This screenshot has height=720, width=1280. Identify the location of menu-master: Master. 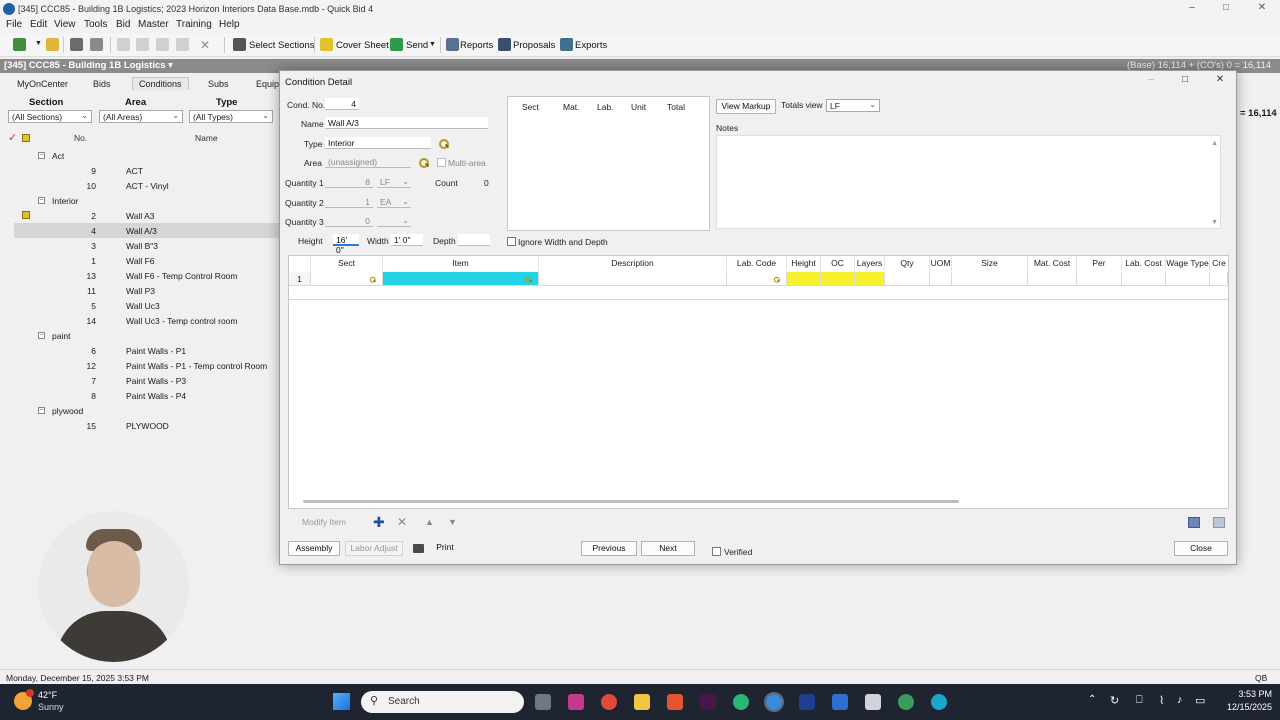
(153, 24).